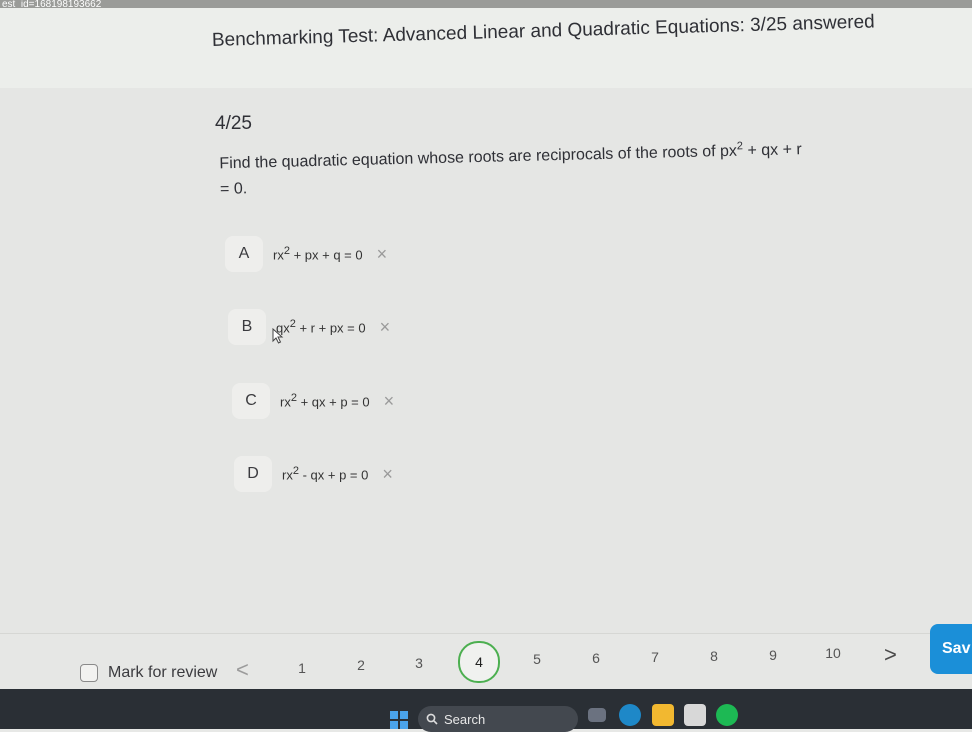 Image resolution: width=972 pixels, height=732 pixels. What do you see at coordinates (727, 715) in the screenshot?
I see `spotify-icon` at bounding box center [727, 715].